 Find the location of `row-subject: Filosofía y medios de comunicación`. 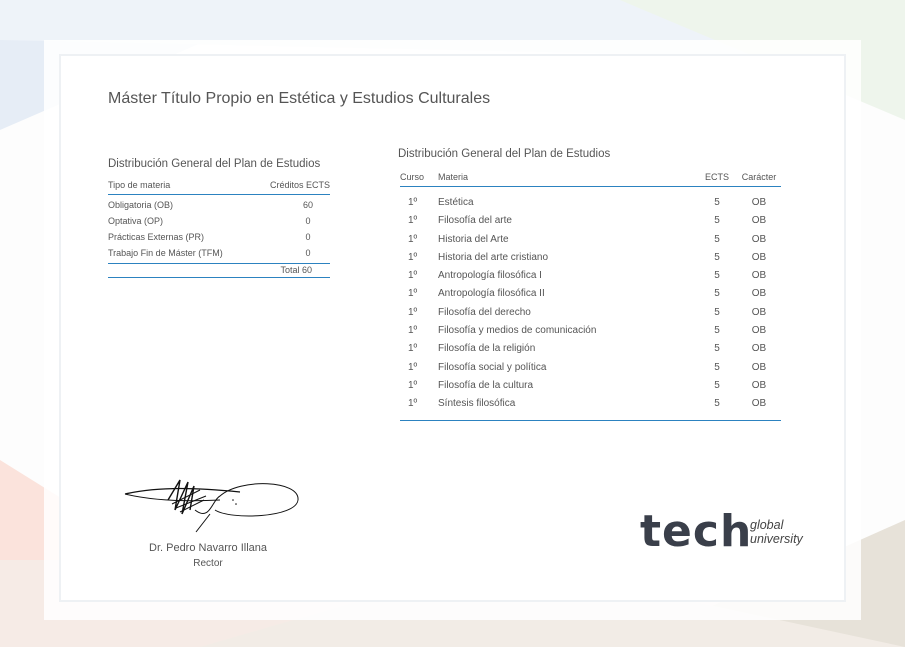

row-subject: Filosofía y medios de comunicación is located at coordinates (517, 331).